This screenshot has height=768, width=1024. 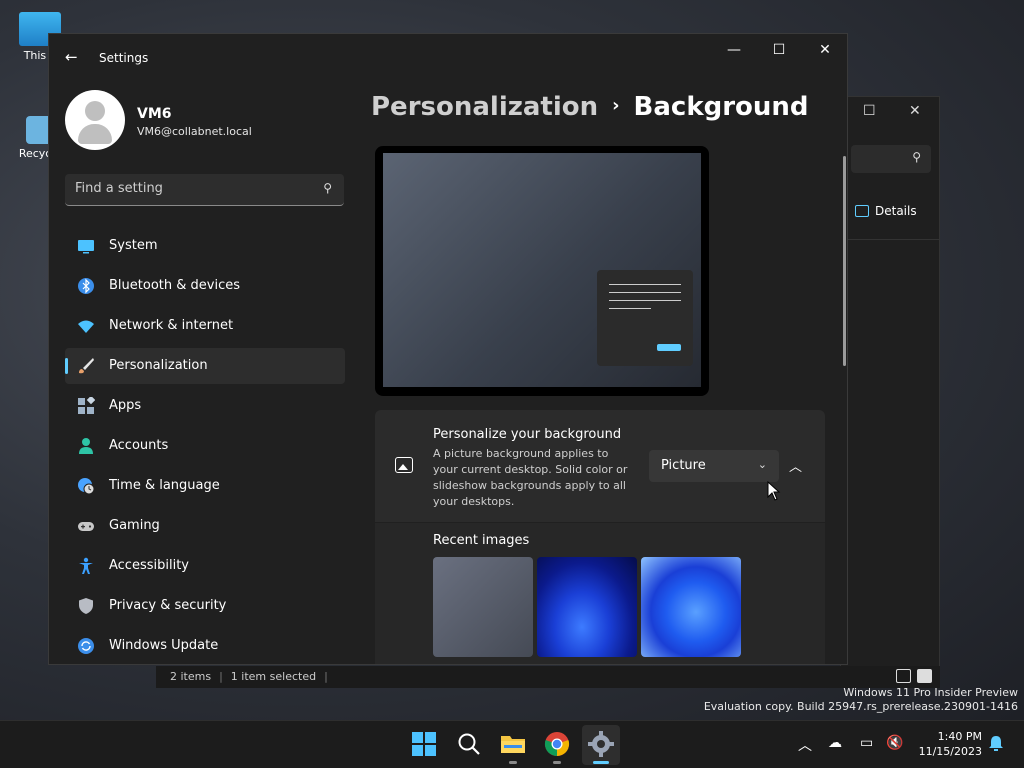 I want to click on back-arrow-icon: ←, so click(x=71, y=57).